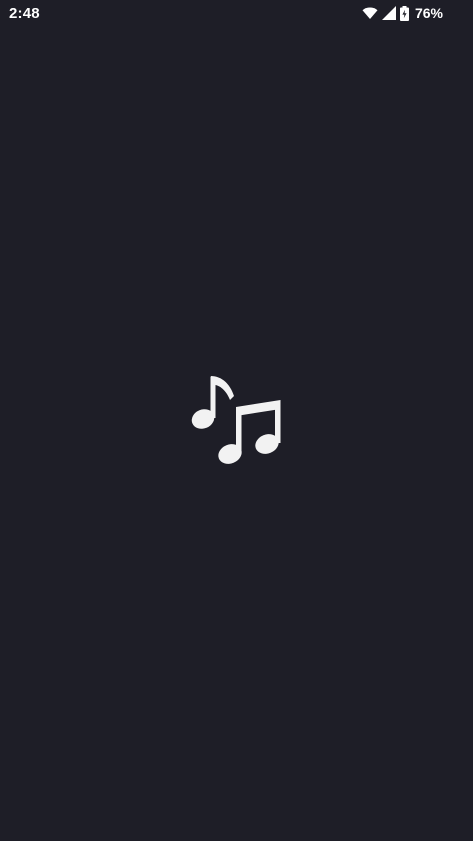 This screenshot has height=841, width=473. What do you see at coordinates (236, 13) in the screenshot?
I see `status-bar: 2:48 76%` at bounding box center [236, 13].